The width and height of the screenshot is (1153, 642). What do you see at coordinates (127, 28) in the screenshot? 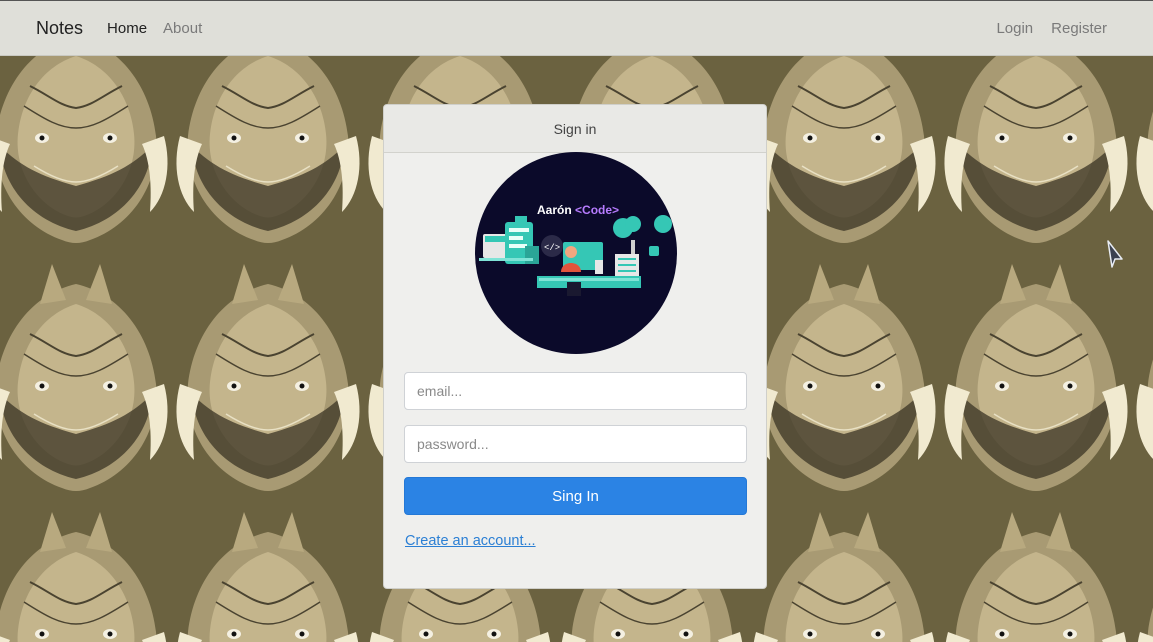
I see `nav-link-home: Home` at bounding box center [127, 28].